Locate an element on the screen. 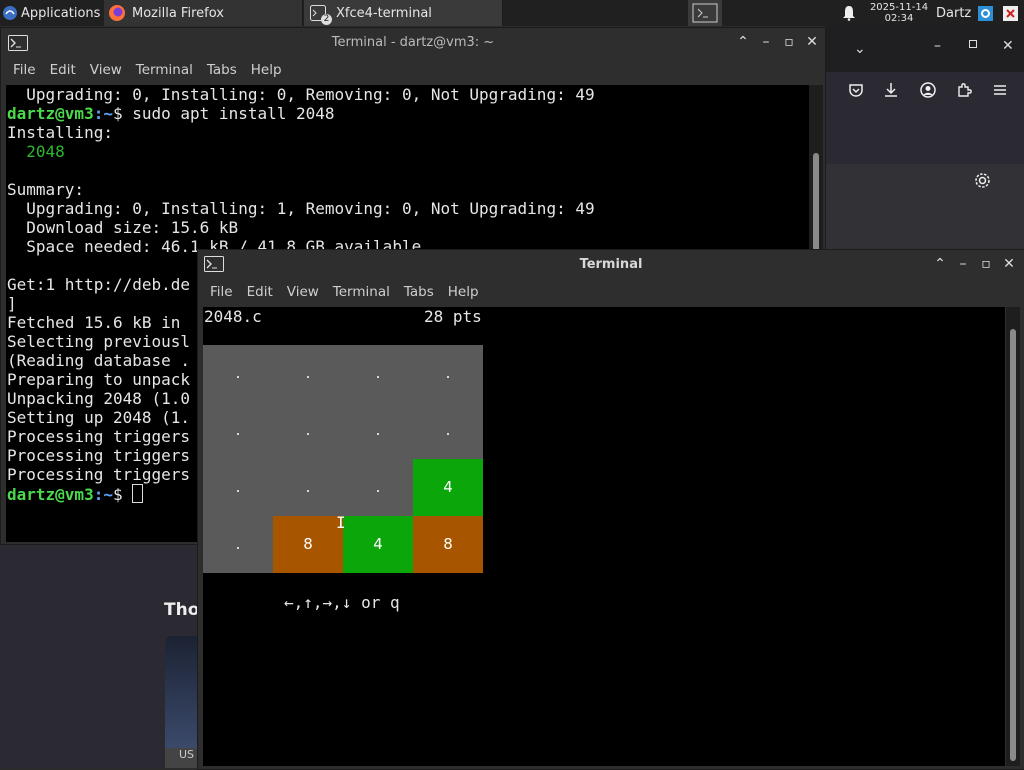  workspace-switcher is located at coordinates (705, 13).